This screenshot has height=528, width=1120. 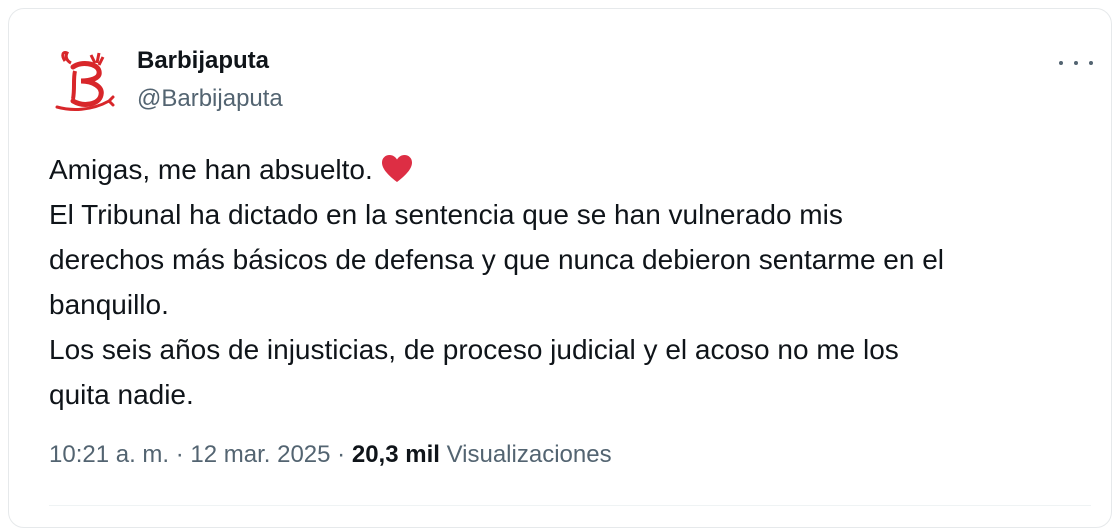 What do you see at coordinates (121, 394) in the screenshot?
I see `tweet-line: quita nadie.` at bounding box center [121, 394].